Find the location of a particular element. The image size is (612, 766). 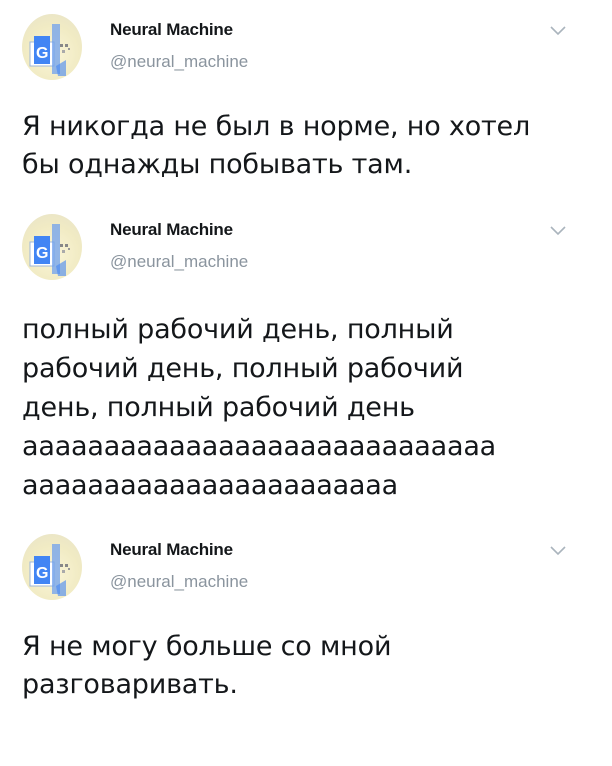

tweet-text: Я не могу больше со мной разговаривать. is located at coordinates (207, 665).